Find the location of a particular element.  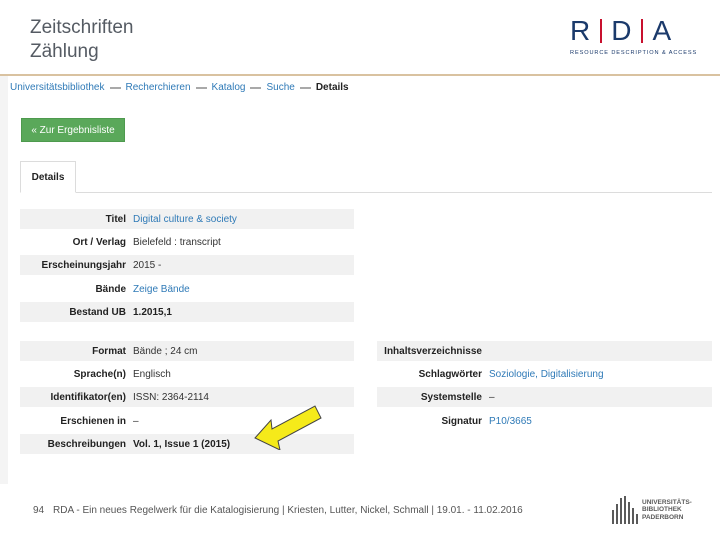

detail-row-erscheinungsjahr: Erscheinungsjahr 2015 - is located at coordinates (187, 265).